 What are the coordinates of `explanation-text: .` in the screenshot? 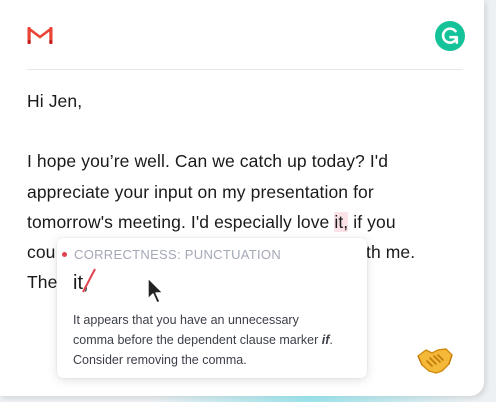 It's located at (331, 340).